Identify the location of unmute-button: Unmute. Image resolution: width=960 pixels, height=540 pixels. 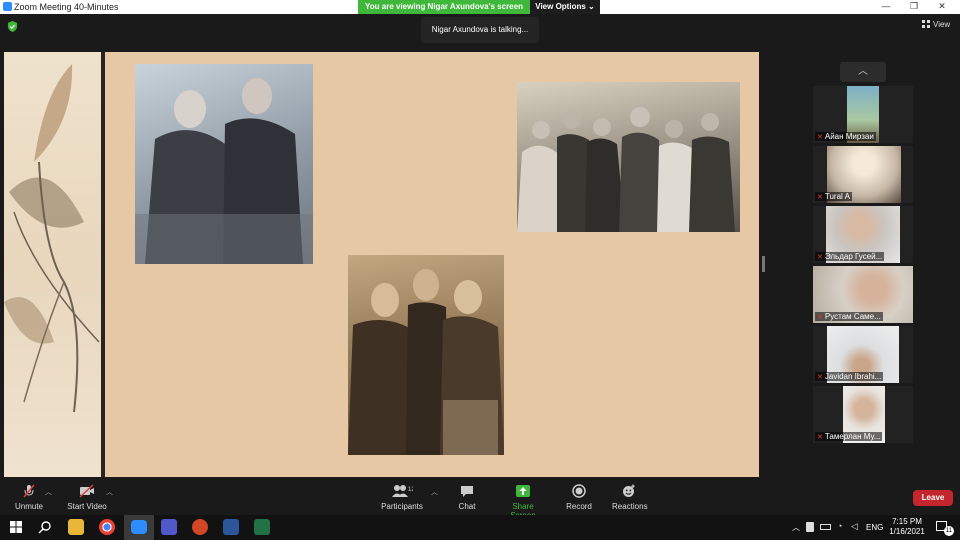
(29, 497).